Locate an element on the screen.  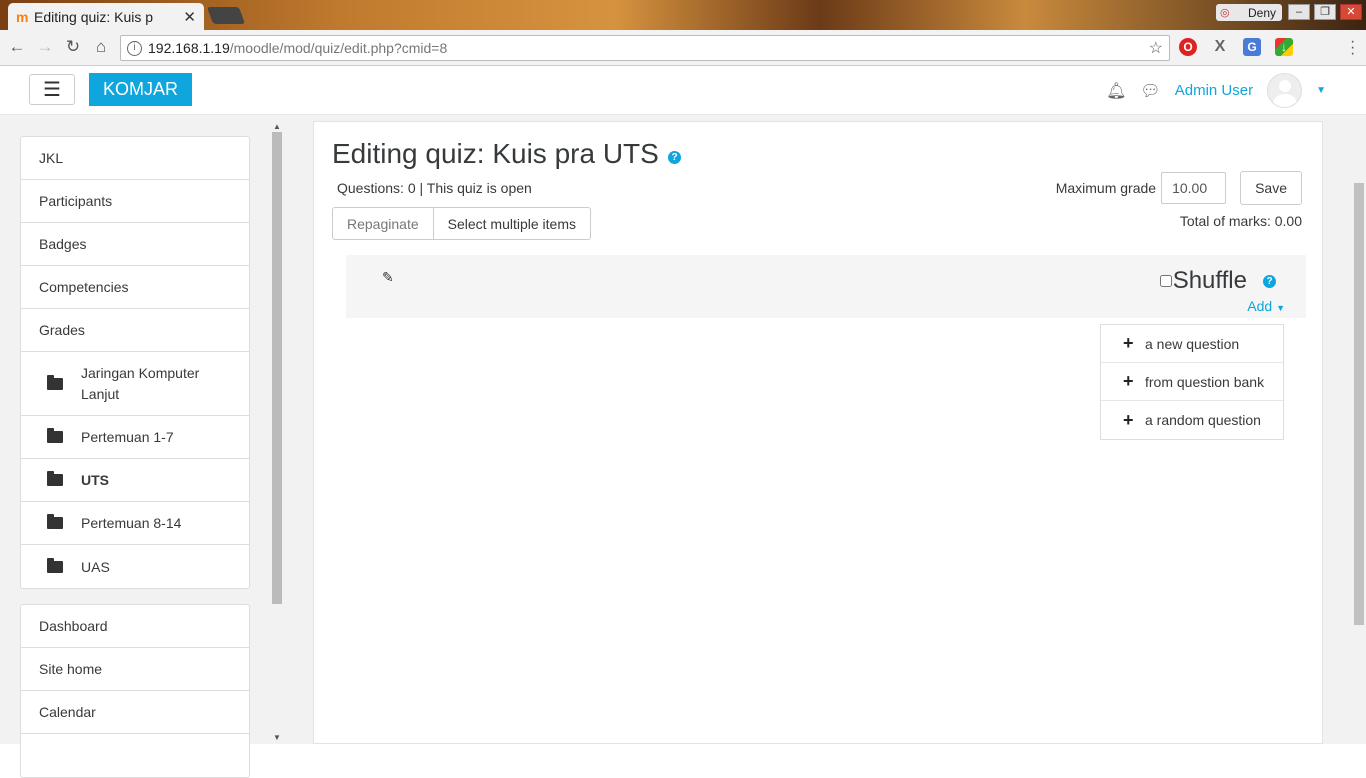
nav-item-section-pertemuan-1-7: Pertemuan 1-7 is located at coordinates (135, 437).